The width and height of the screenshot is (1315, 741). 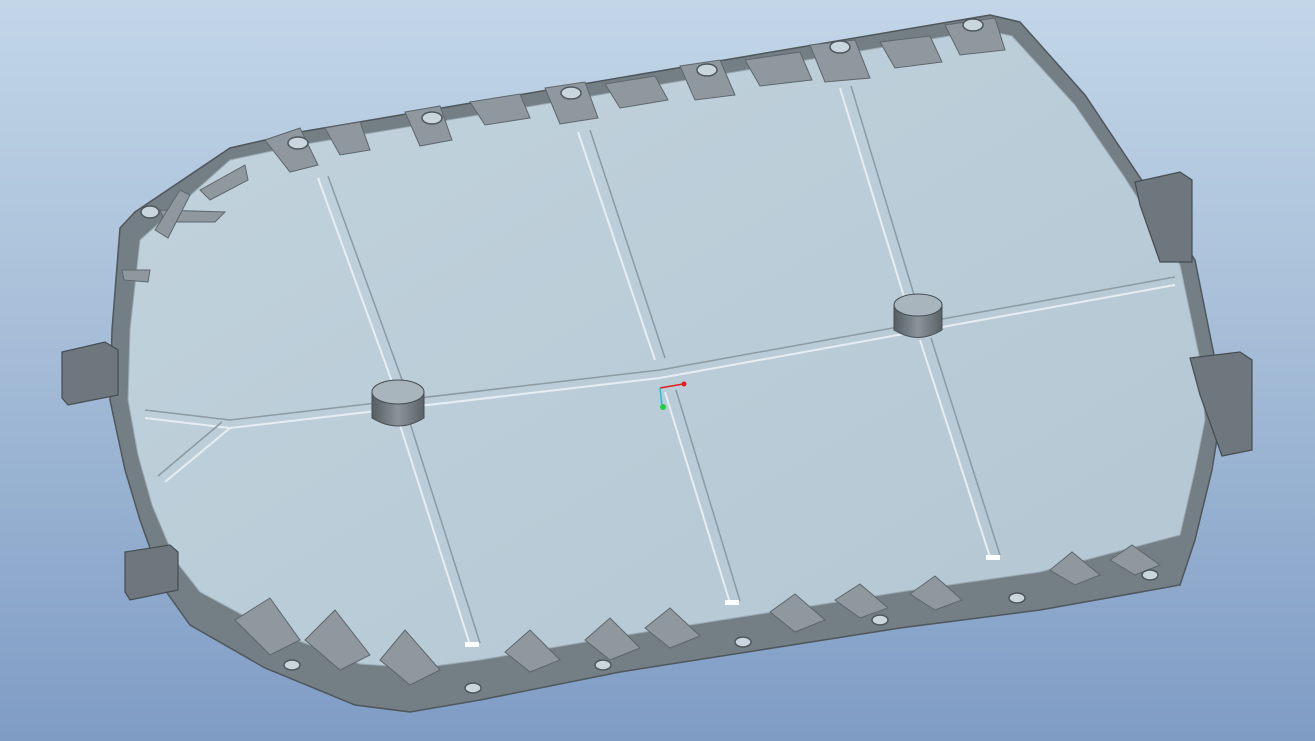 I want to click on boss-right, so click(x=918, y=315).